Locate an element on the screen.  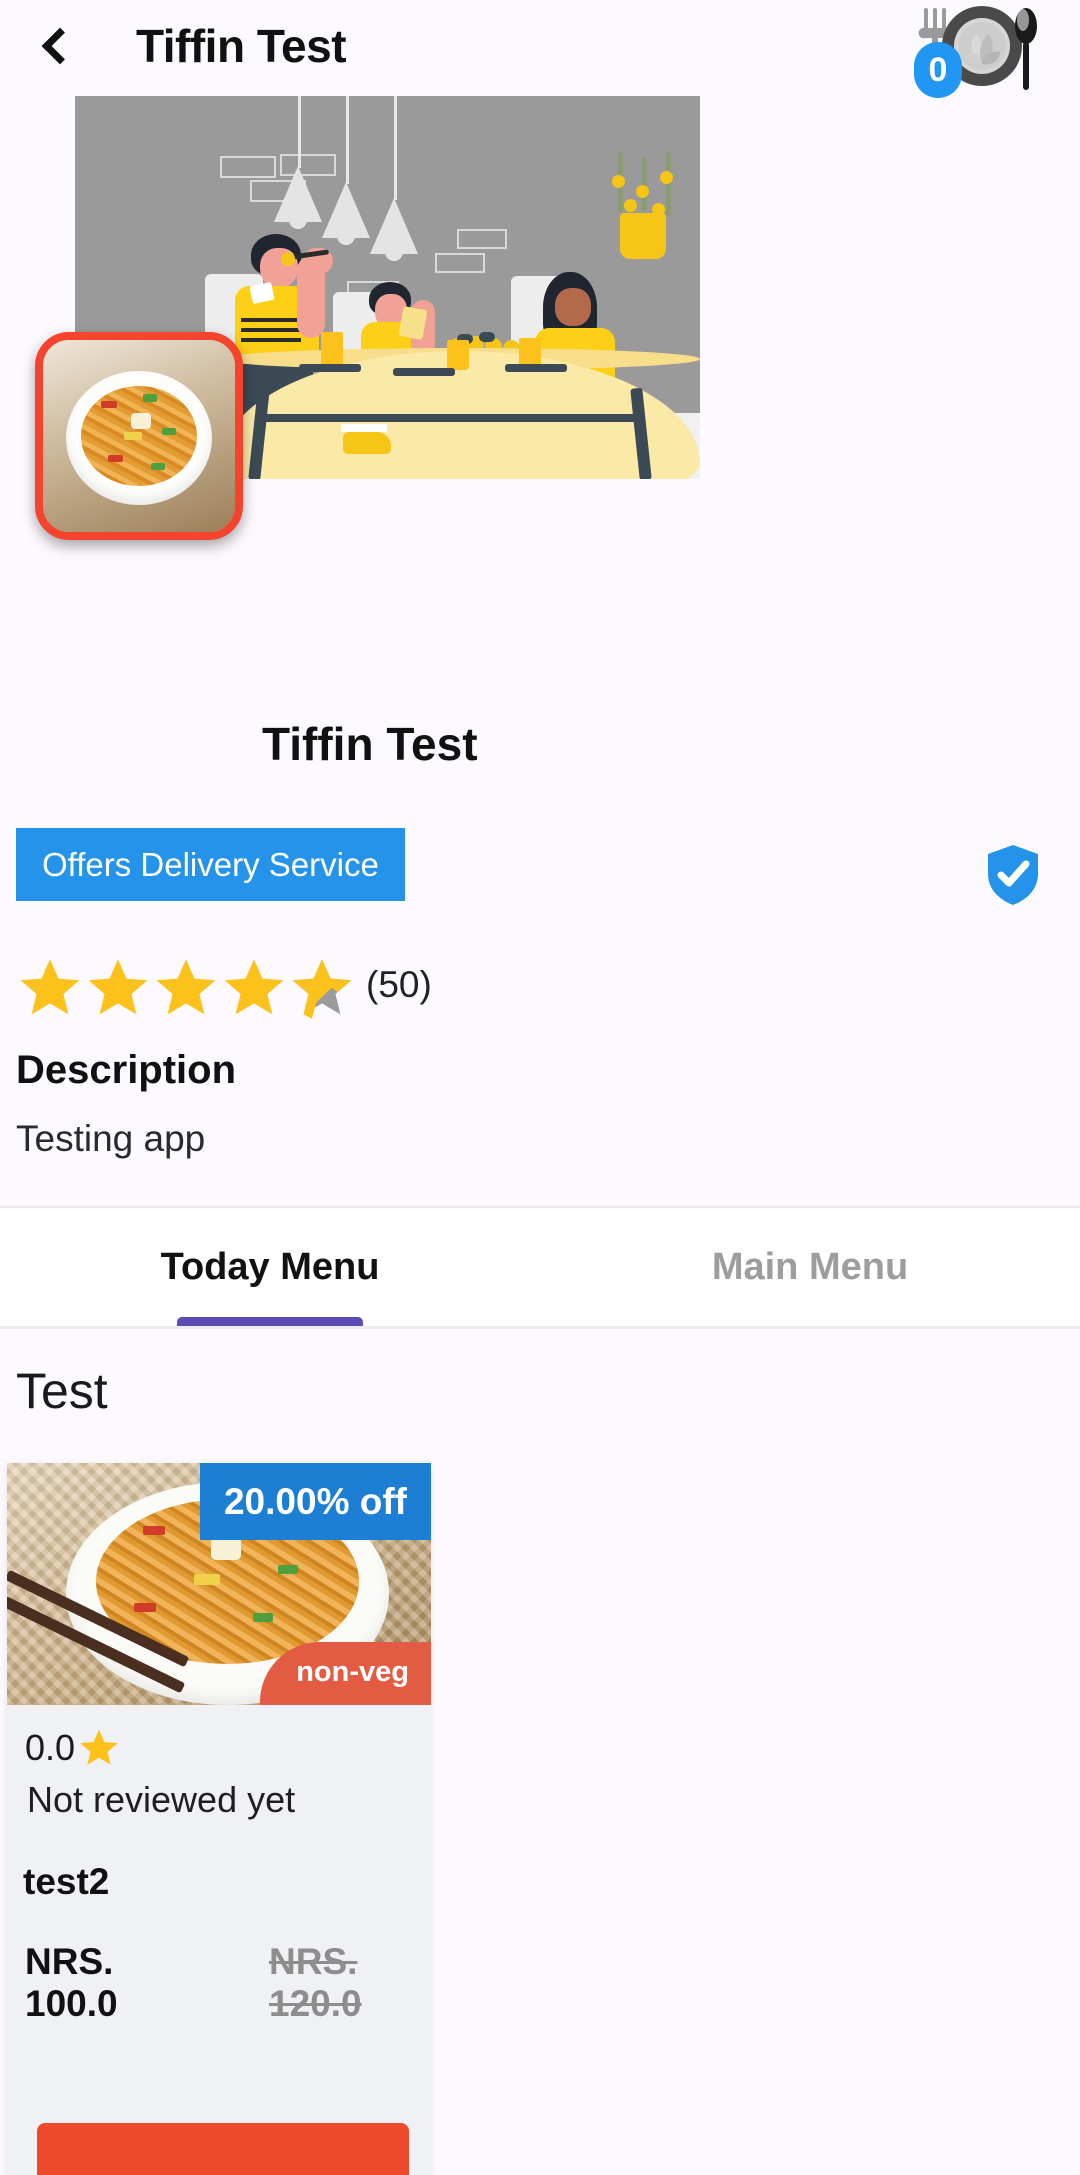
restaurant-name: Tiffin Test is located at coordinates (370, 744).